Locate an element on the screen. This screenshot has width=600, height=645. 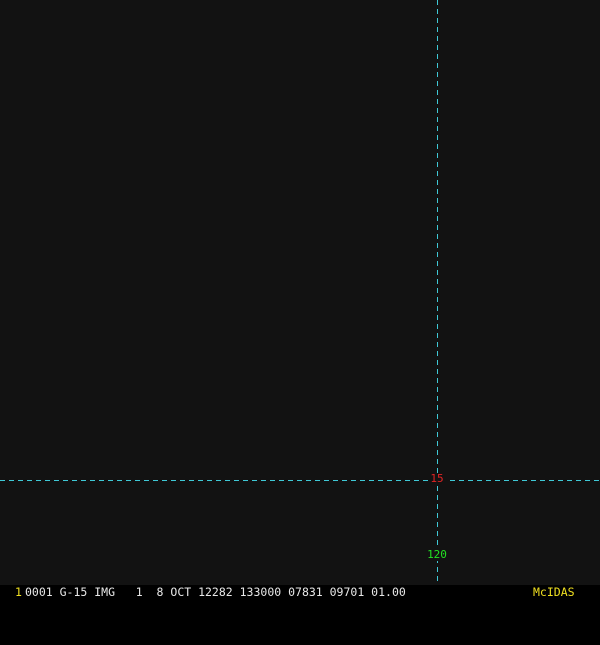
mcidas-brand-label: McIDAS is located at coordinates (554, 592).